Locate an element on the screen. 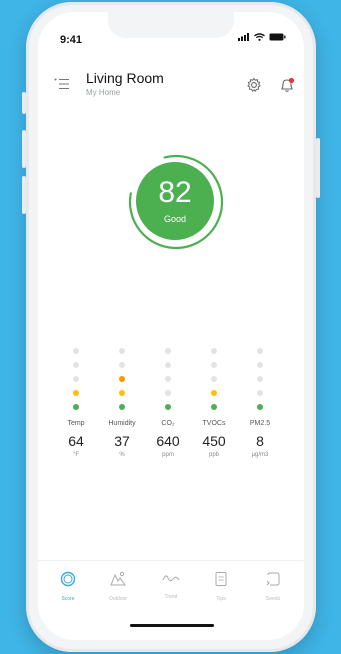 The width and height of the screenshot is (341, 654). metric-label: Humidity is located at coordinates (122, 423).